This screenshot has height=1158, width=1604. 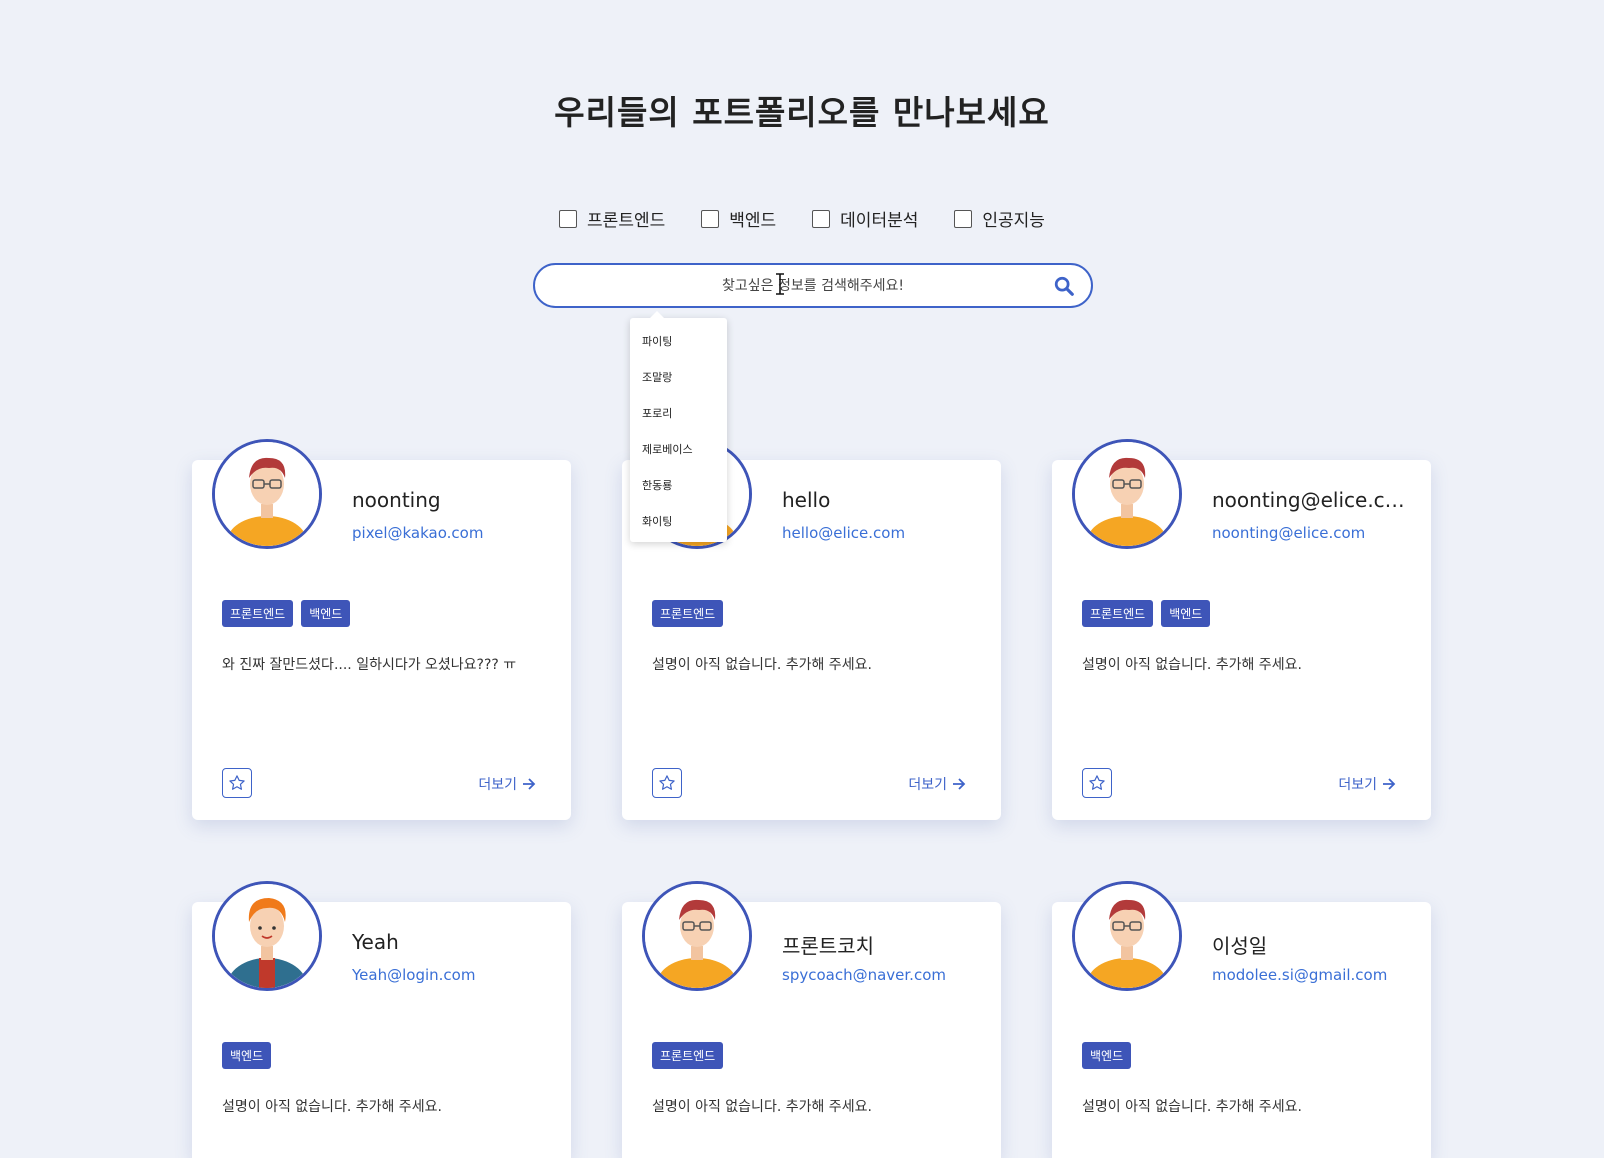 I want to click on card-name: noonting@elice.com, so click(x=1312, y=500).